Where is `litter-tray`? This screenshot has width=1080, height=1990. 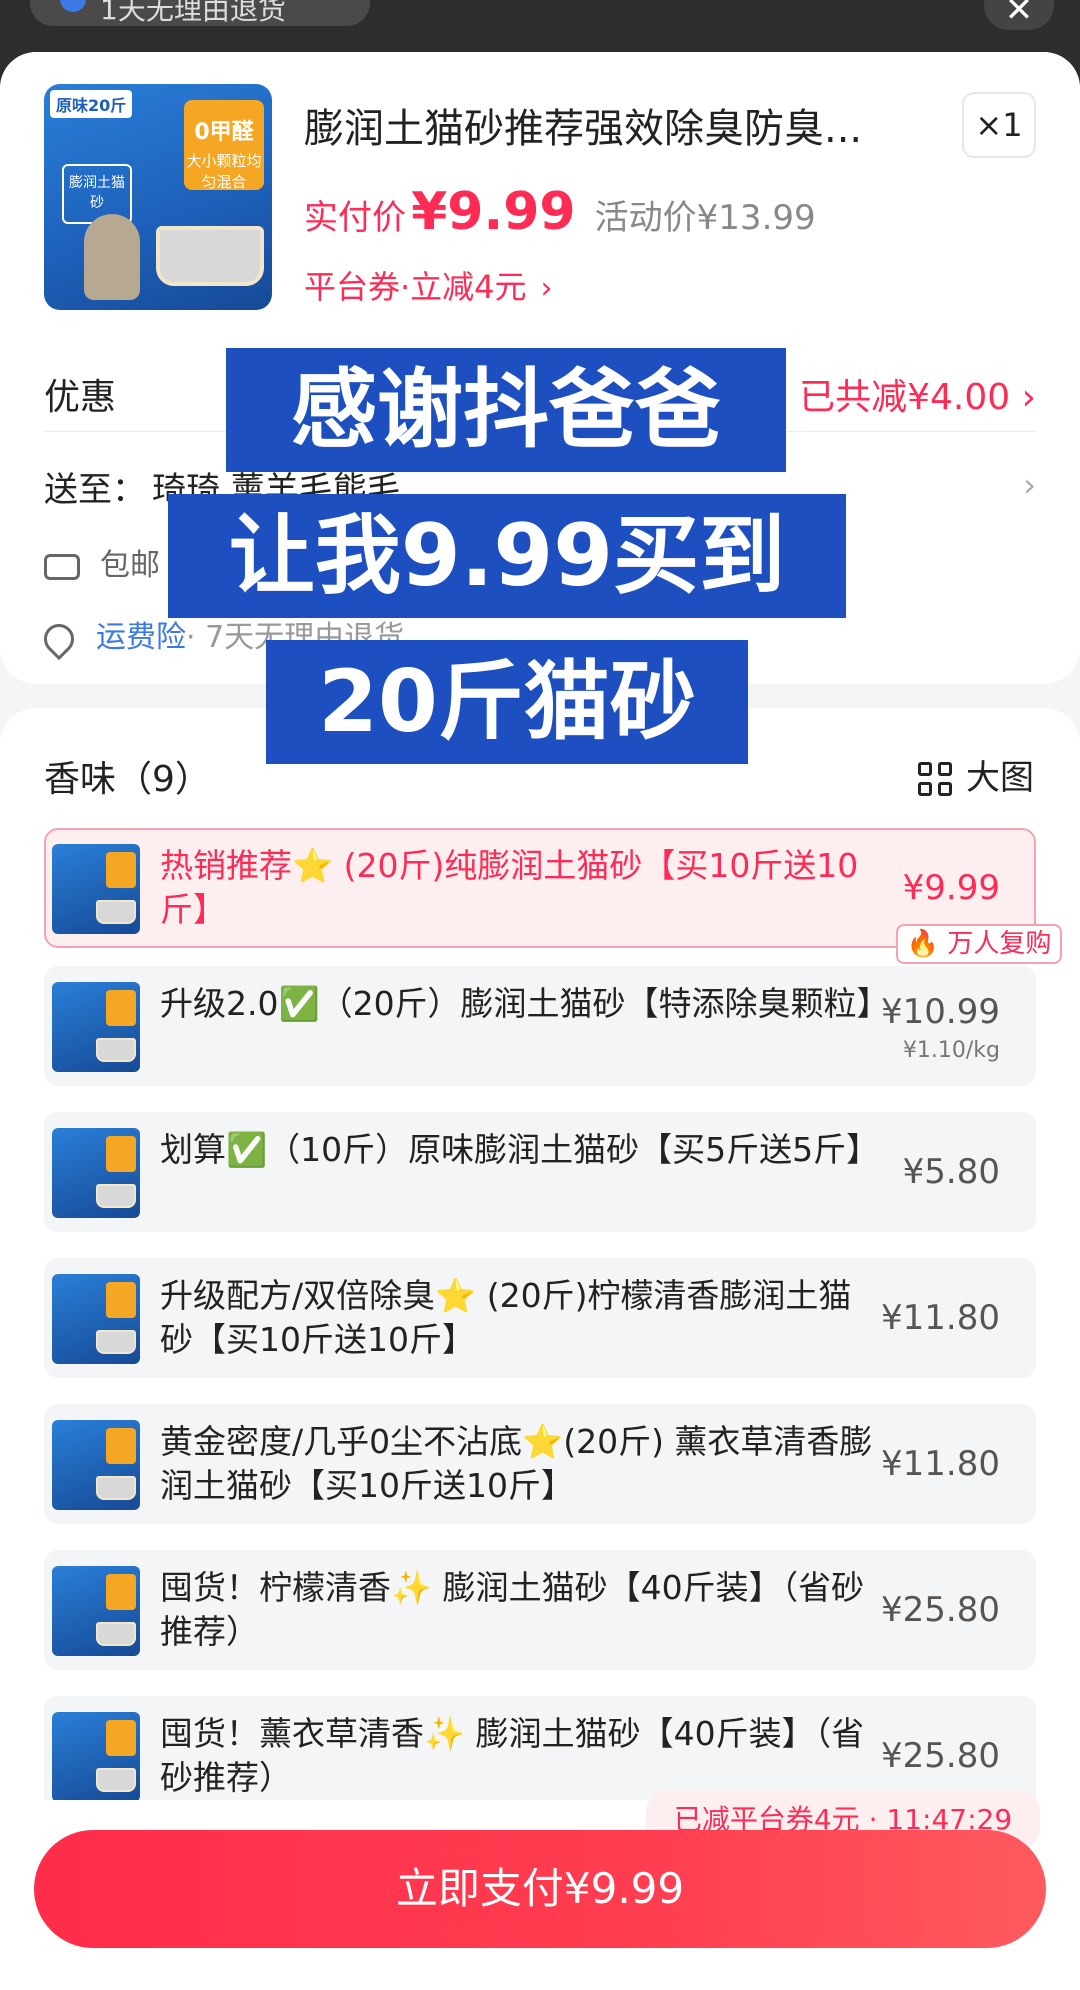 litter-tray is located at coordinates (210, 256).